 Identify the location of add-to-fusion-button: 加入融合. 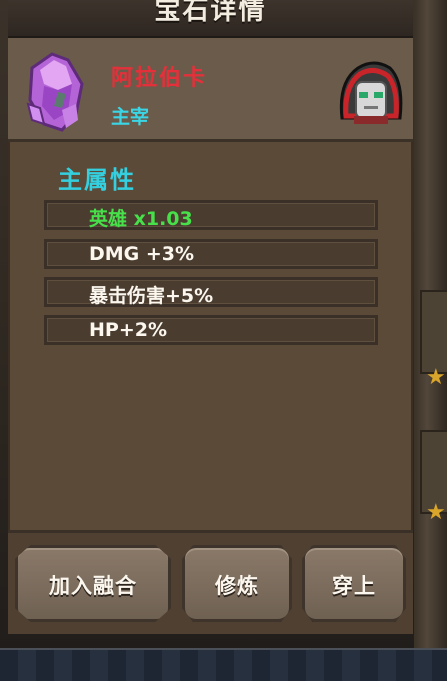
(93, 583).